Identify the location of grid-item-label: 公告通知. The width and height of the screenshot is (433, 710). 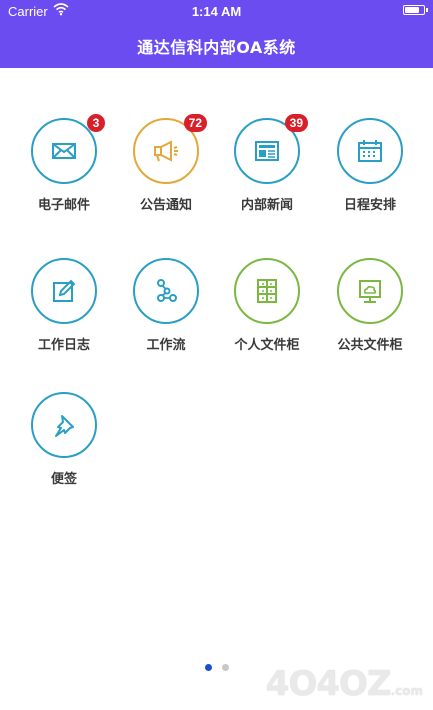
(165, 205).